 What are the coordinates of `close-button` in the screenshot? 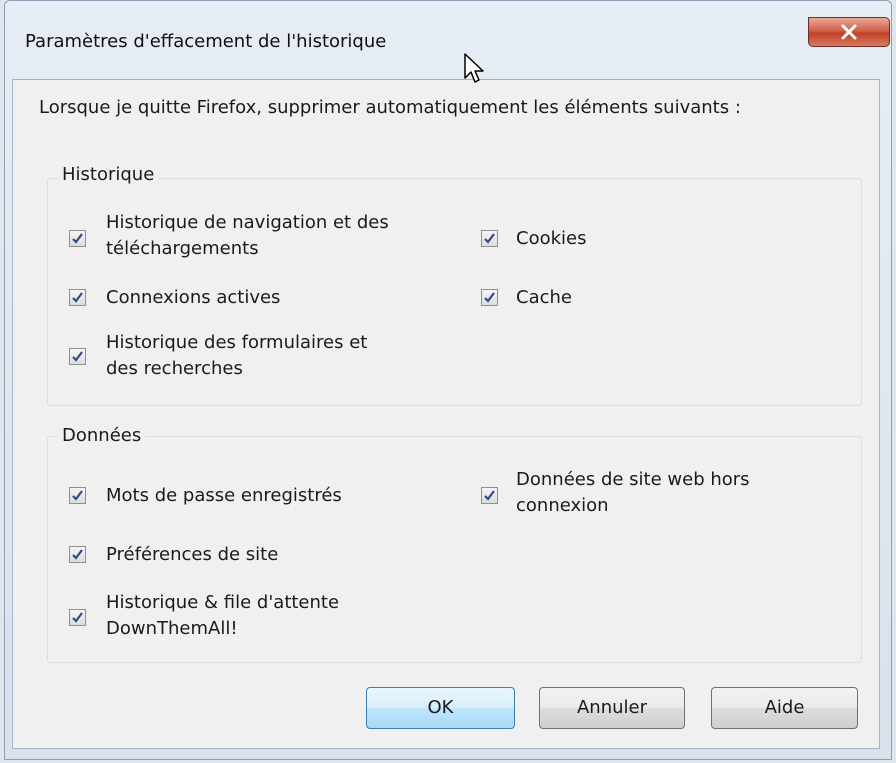 It's located at (849, 32).